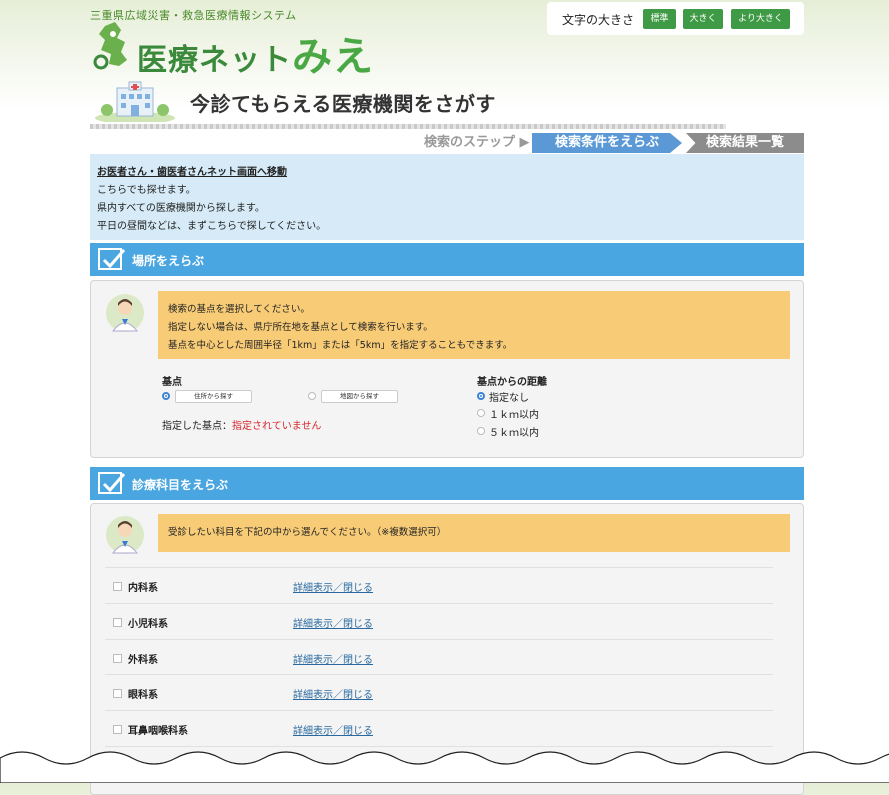  I want to click on base-map-radio, so click(312, 396).